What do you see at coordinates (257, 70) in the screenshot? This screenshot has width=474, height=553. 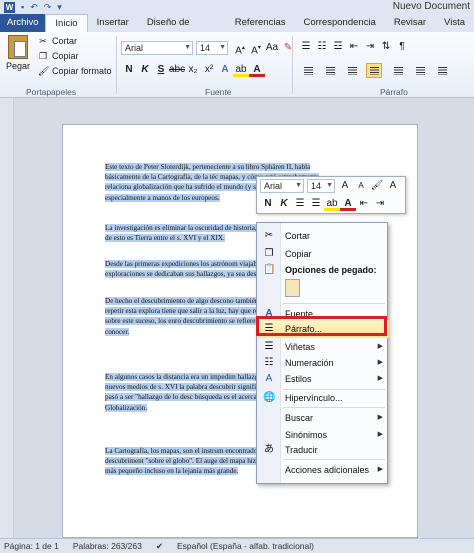 I see `font-color-icon: A` at bounding box center [257, 70].